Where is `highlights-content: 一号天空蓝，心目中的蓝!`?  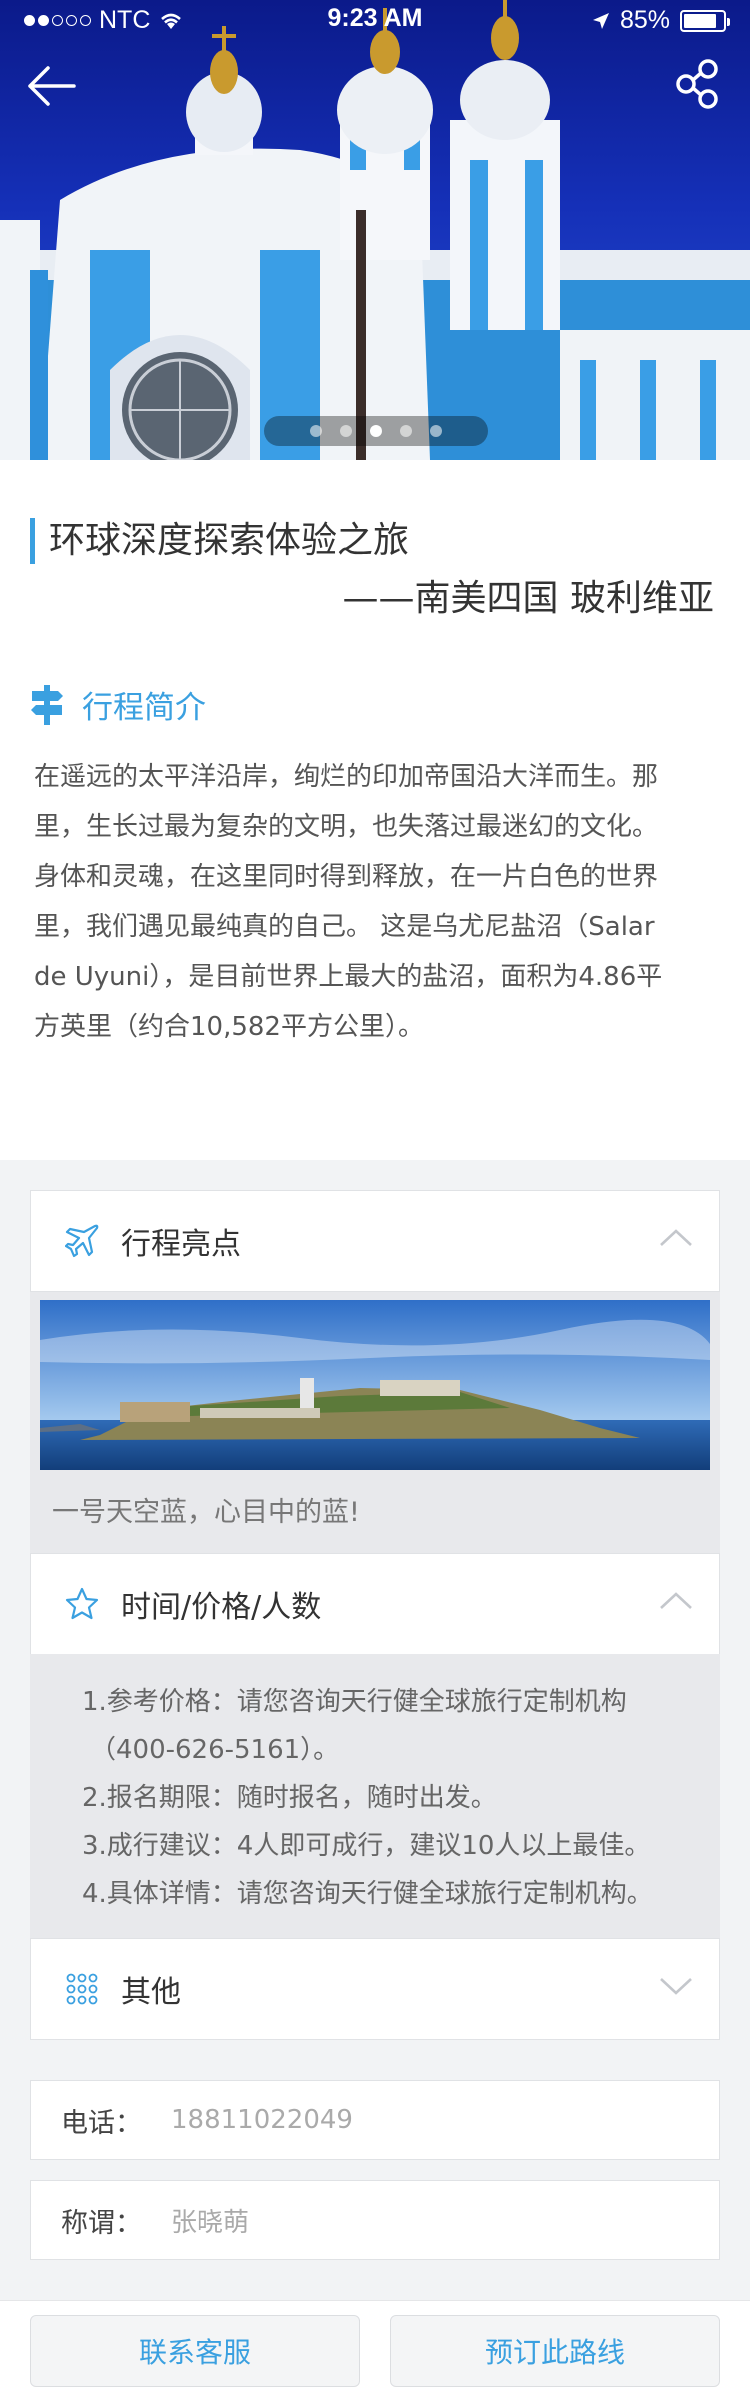 highlights-content: 一号天空蓝，心目中的蓝! is located at coordinates (375, 1423).